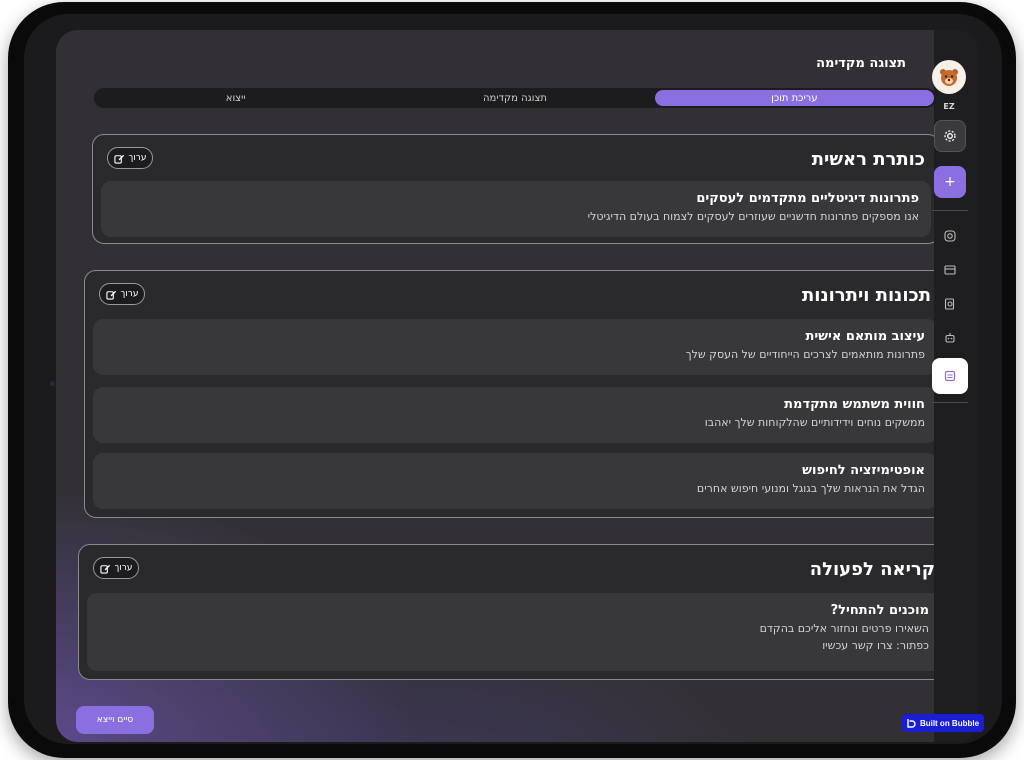 This screenshot has width=1024, height=760. I want to click on page-icon, so click(950, 376).